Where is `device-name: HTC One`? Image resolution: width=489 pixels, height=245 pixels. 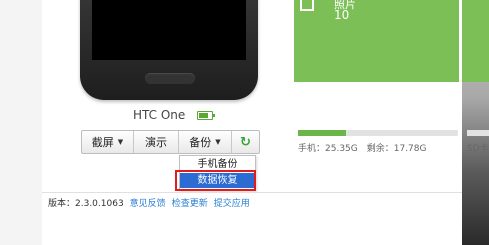
device-name: HTC One is located at coordinates (159, 115).